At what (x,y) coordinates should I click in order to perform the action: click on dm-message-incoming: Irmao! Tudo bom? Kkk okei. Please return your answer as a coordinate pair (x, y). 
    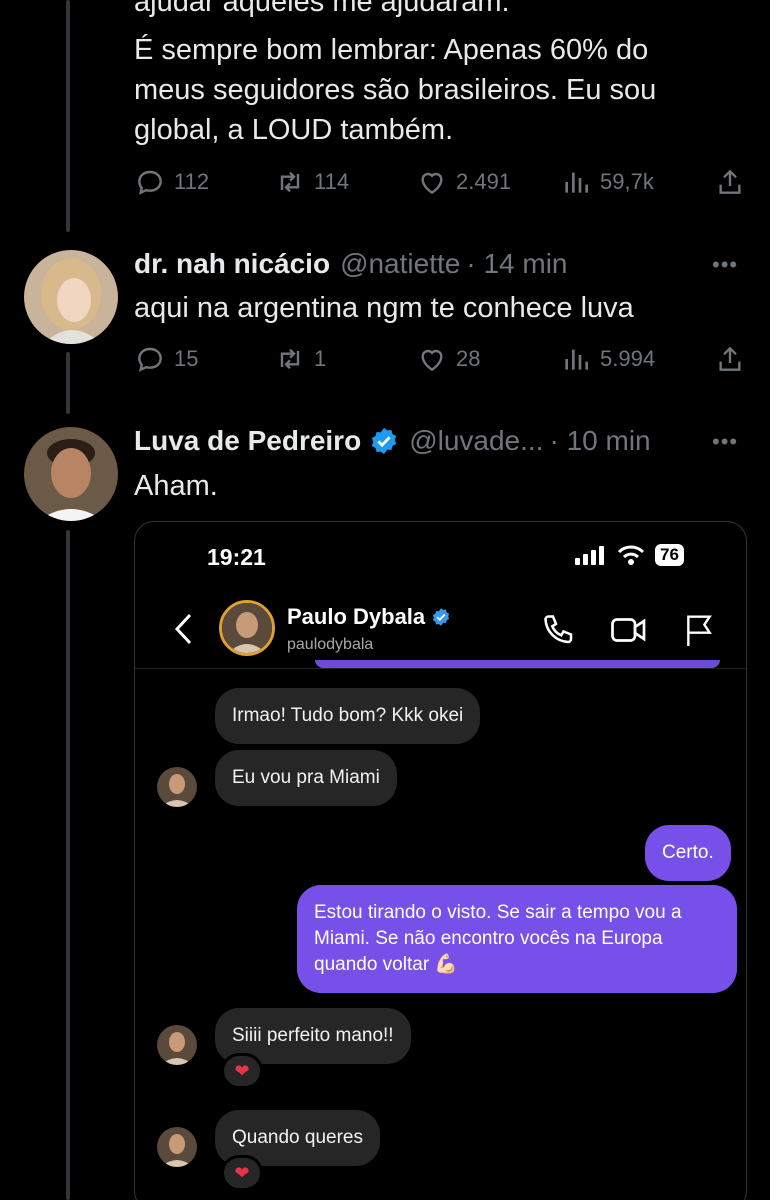
    Looking at the image, I should click on (348, 716).